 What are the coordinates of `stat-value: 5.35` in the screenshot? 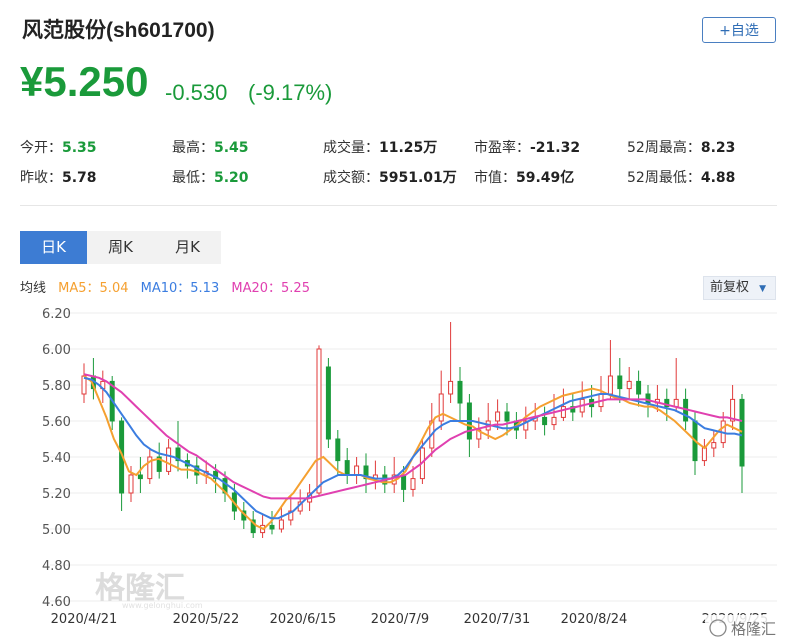 It's located at (79, 148).